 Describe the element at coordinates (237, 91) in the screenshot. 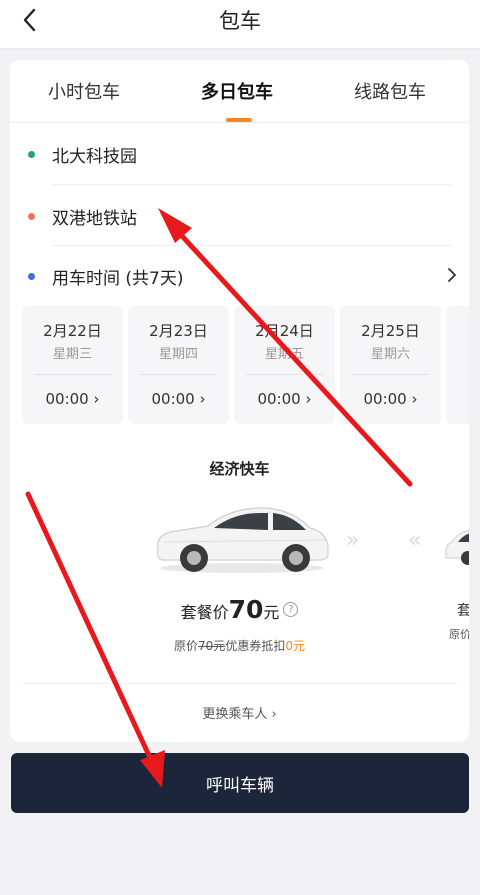

I see `tab-multi-day: 多日包车` at that location.